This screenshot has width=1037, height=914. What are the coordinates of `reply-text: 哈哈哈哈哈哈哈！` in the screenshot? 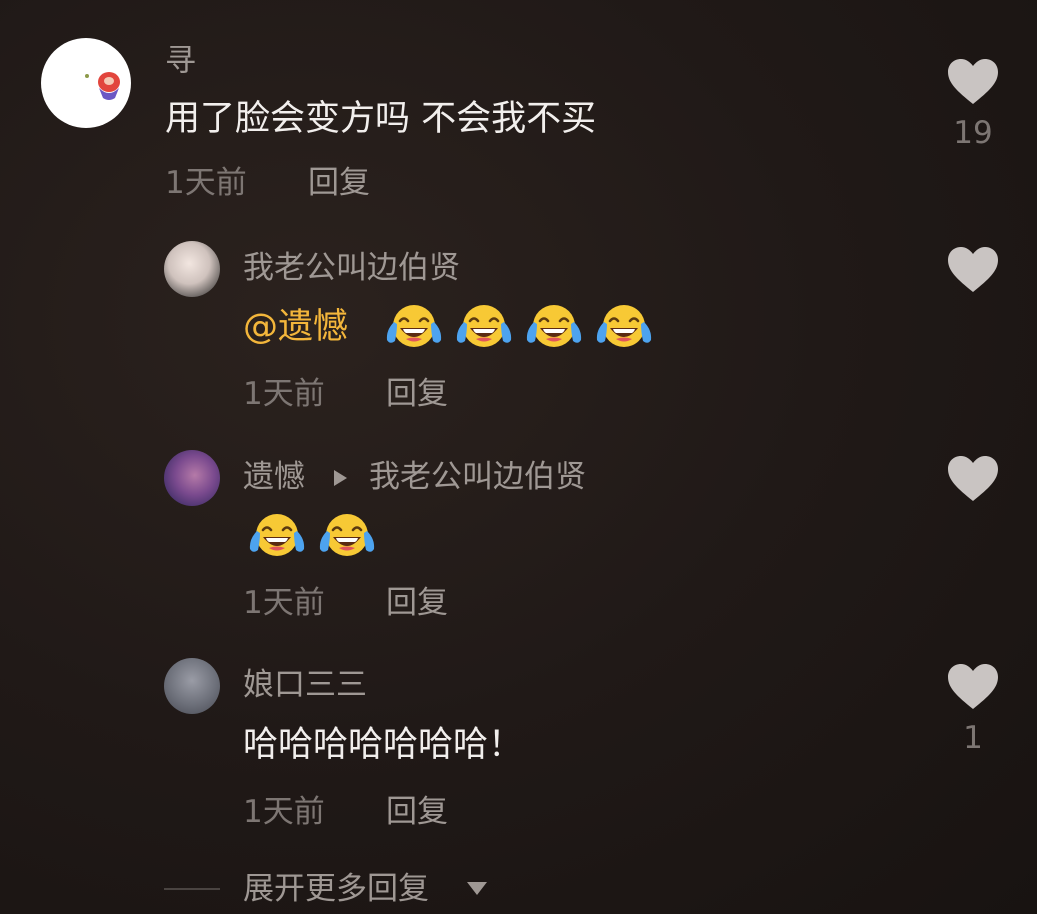 It's located at (383, 745).